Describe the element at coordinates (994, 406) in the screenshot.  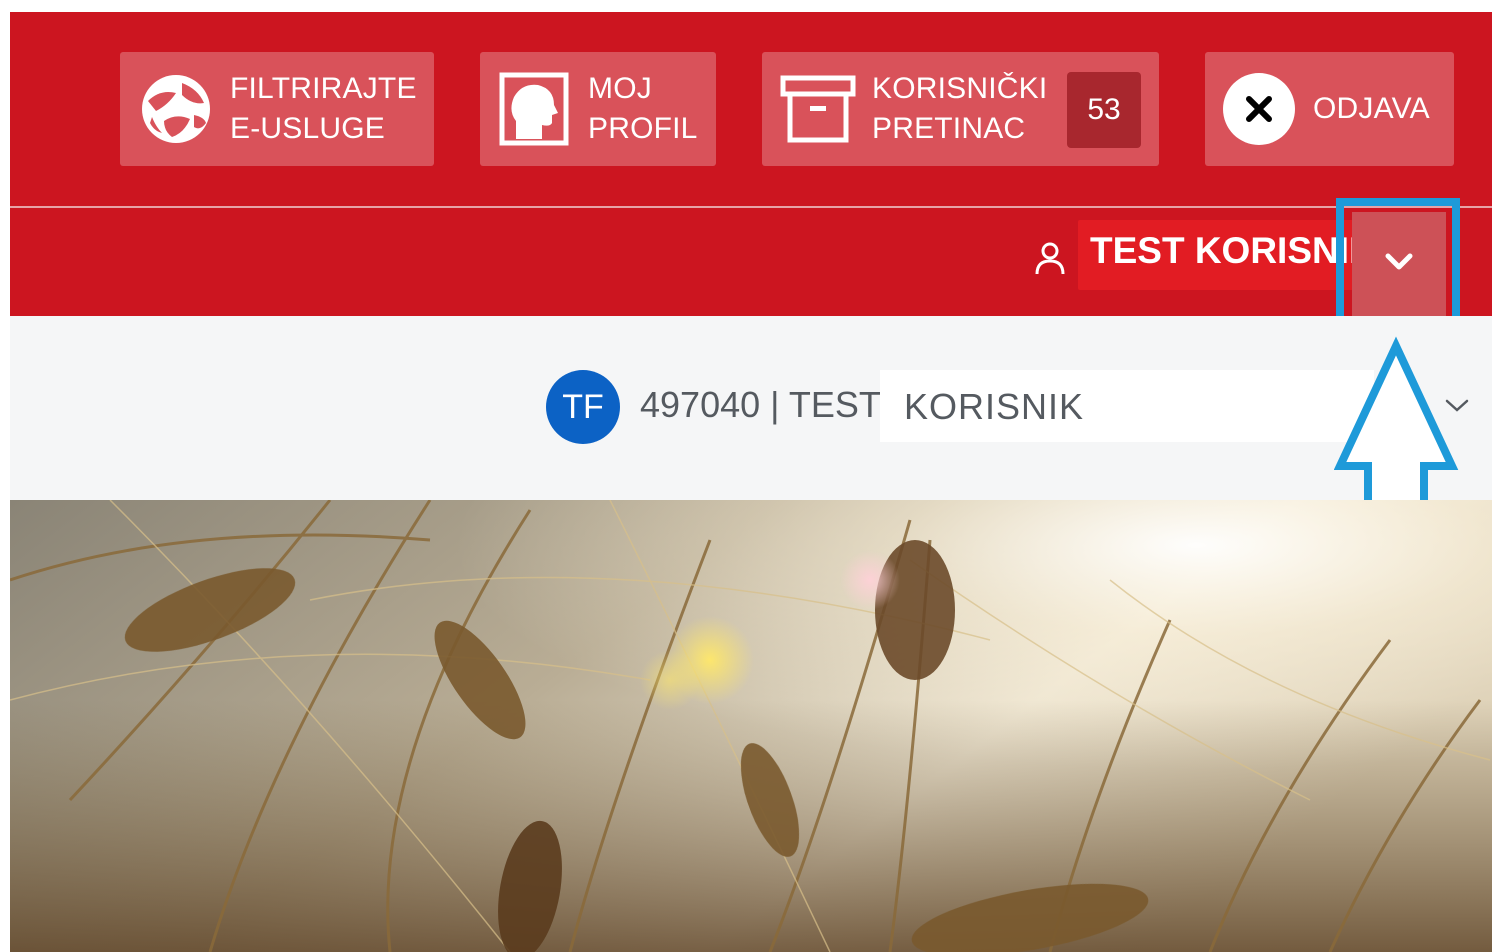
I see `account-select-value: KORISNIK` at that location.